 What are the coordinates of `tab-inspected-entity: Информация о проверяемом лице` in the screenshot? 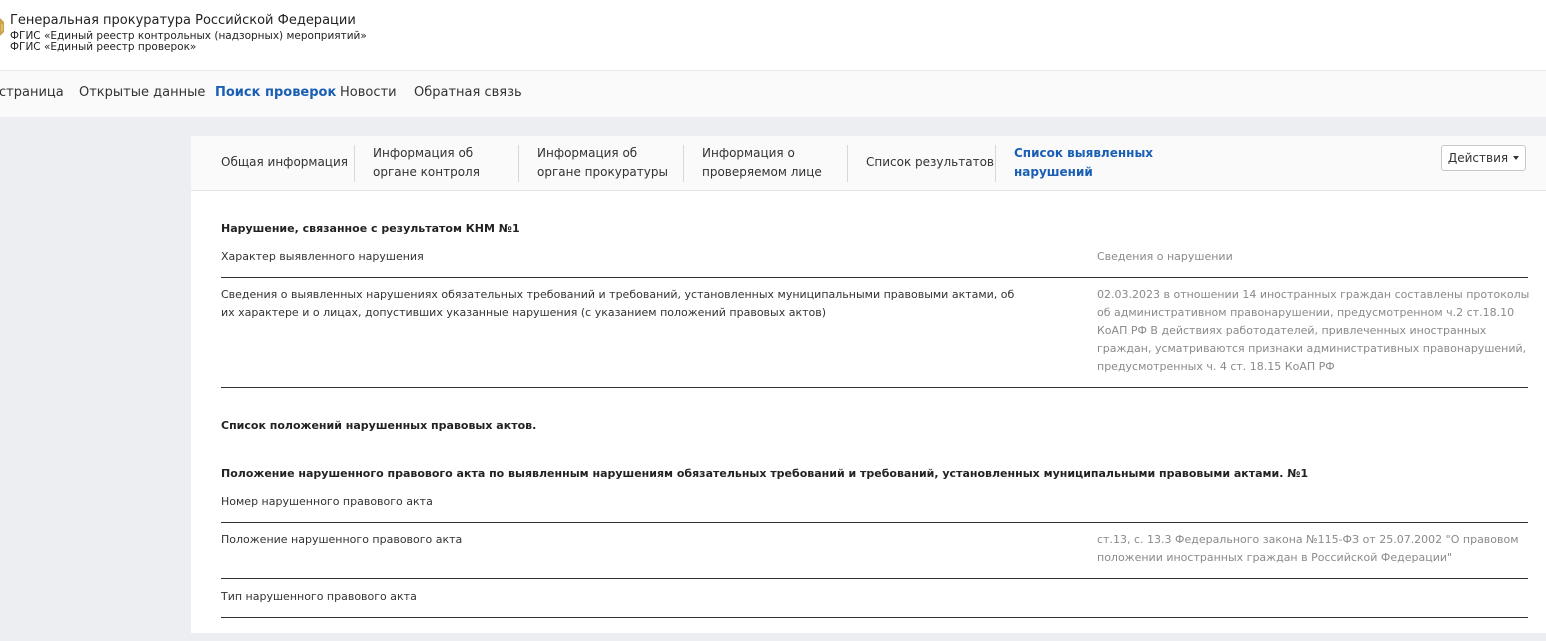 It's located at (762, 163).